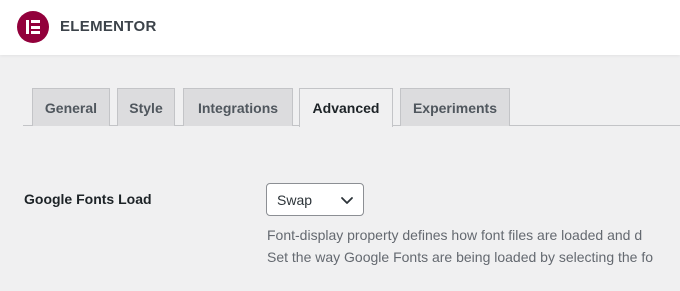 The width and height of the screenshot is (680, 291). Describe the element at coordinates (108, 26) in the screenshot. I see `brand-name: ELEMENTOR` at that location.